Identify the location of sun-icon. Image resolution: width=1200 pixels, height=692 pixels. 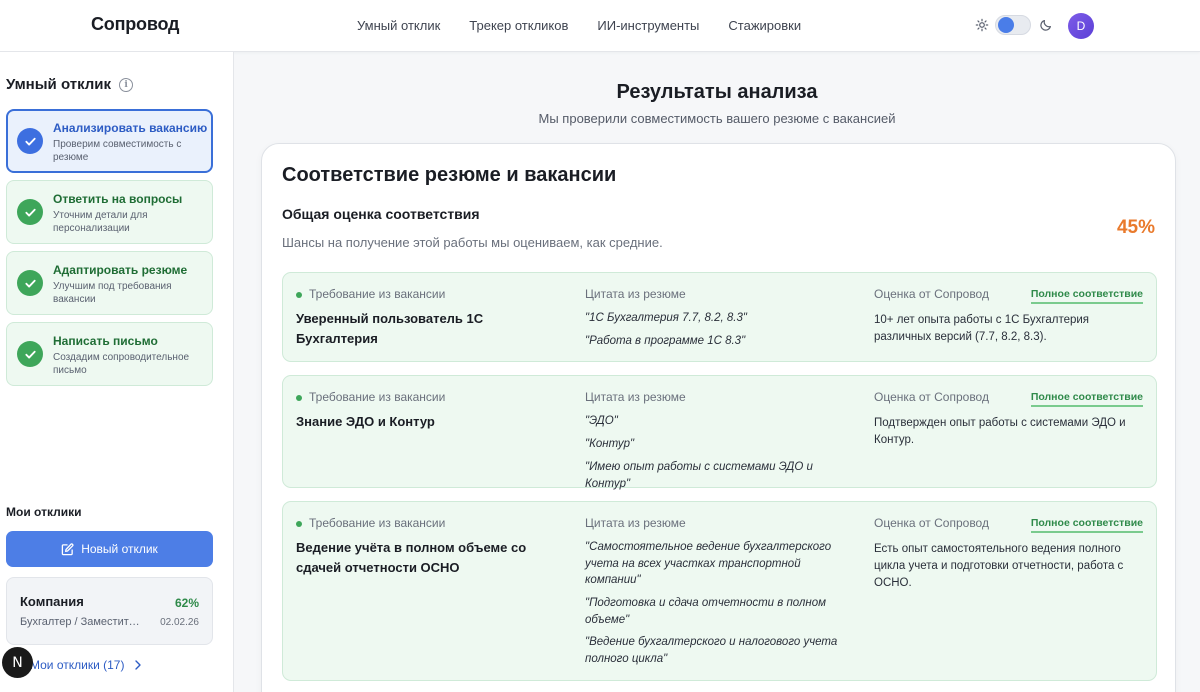
(982, 25).